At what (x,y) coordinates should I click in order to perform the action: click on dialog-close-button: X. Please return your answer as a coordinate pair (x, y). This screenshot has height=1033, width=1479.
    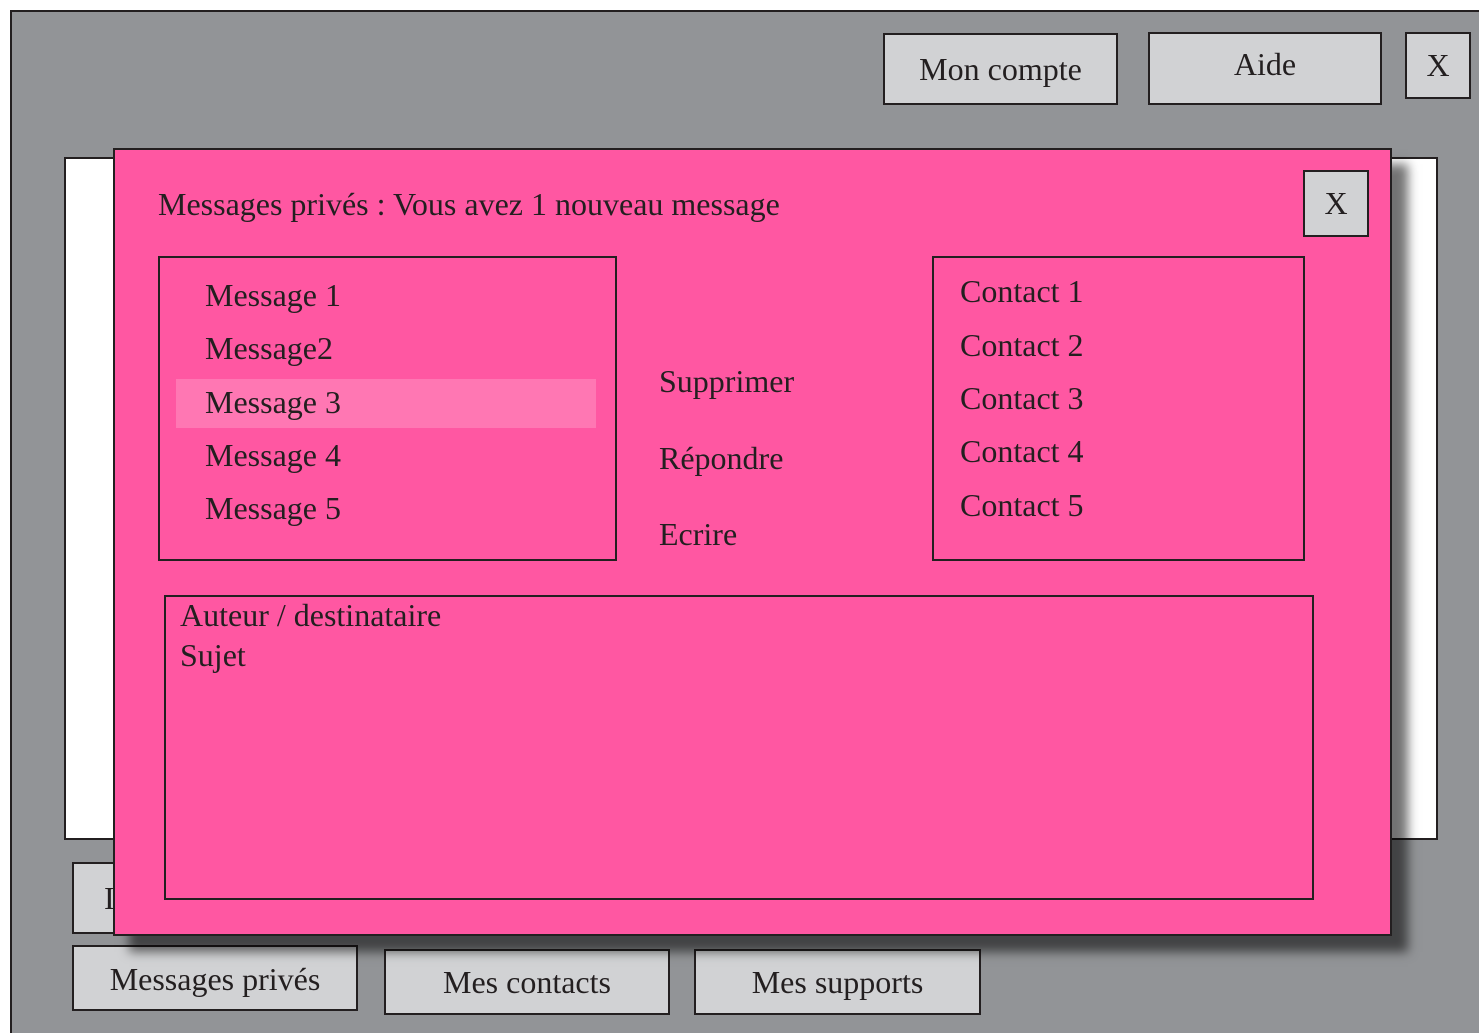
    Looking at the image, I should click on (1336, 203).